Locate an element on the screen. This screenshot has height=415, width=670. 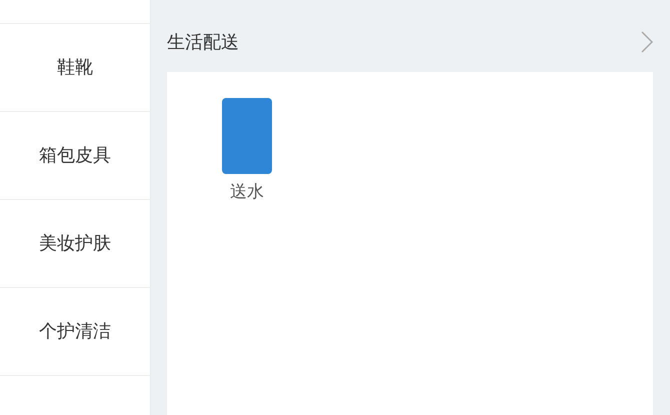
sidebar-item: 个护清洁 is located at coordinates (75, 331).